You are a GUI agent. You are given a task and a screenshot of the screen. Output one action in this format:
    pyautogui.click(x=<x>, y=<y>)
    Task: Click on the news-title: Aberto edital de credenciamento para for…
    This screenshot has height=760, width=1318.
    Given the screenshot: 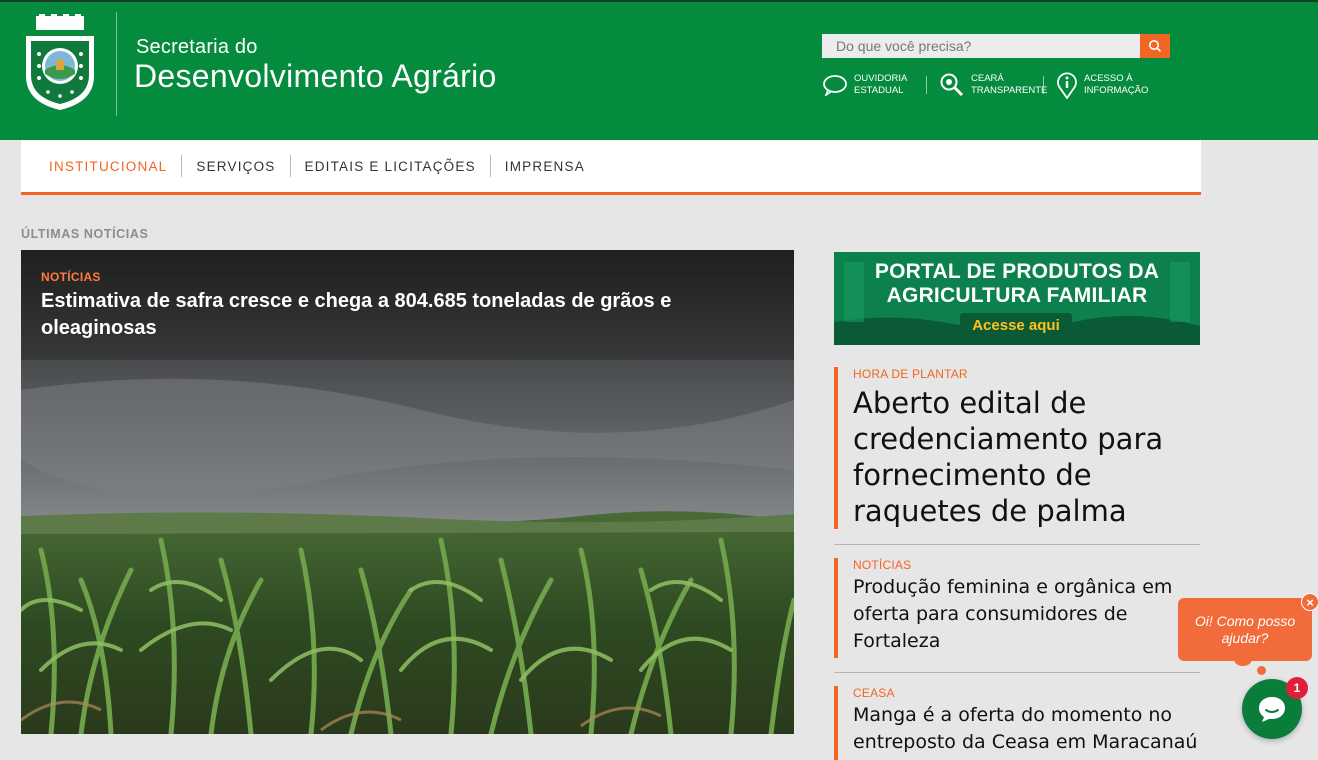 What is the action you would take?
    pyautogui.click(x=1026, y=457)
    